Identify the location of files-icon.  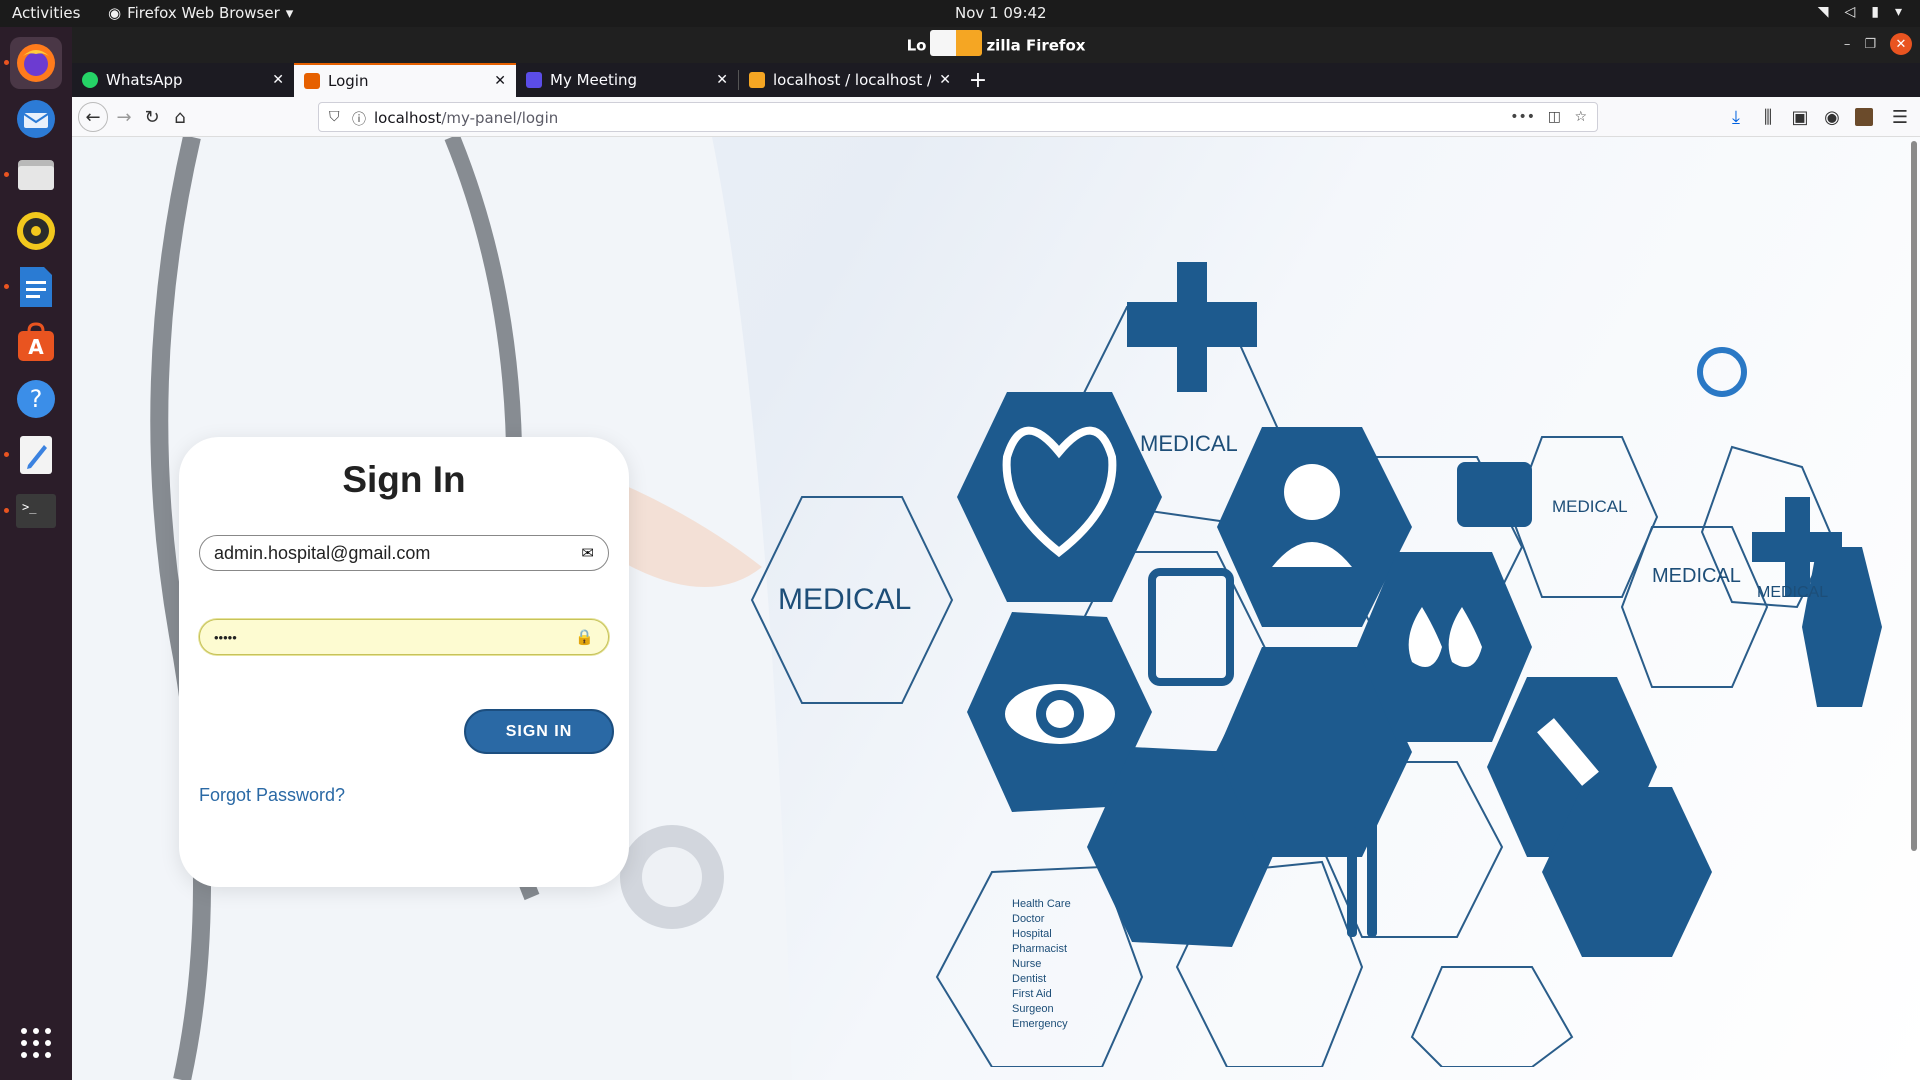
(36, 175).